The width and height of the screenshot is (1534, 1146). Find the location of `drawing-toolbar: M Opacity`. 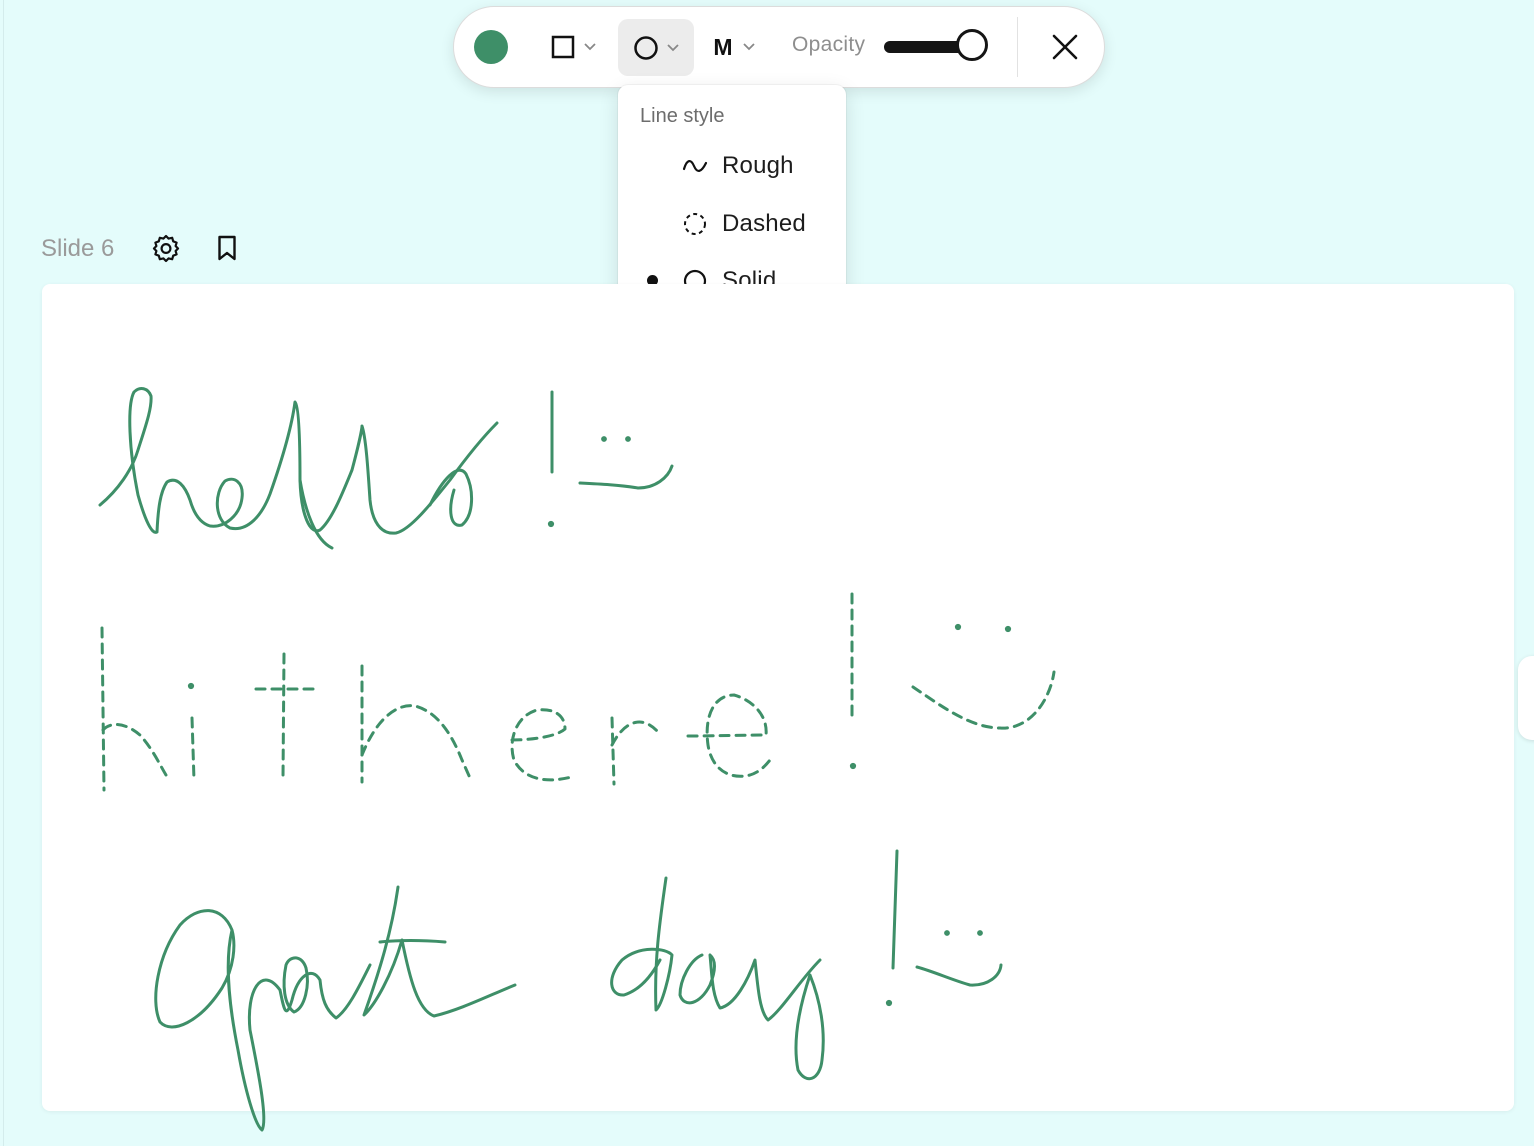

drawing-toolbar: M Opacity is located at coordinates (779, 47).